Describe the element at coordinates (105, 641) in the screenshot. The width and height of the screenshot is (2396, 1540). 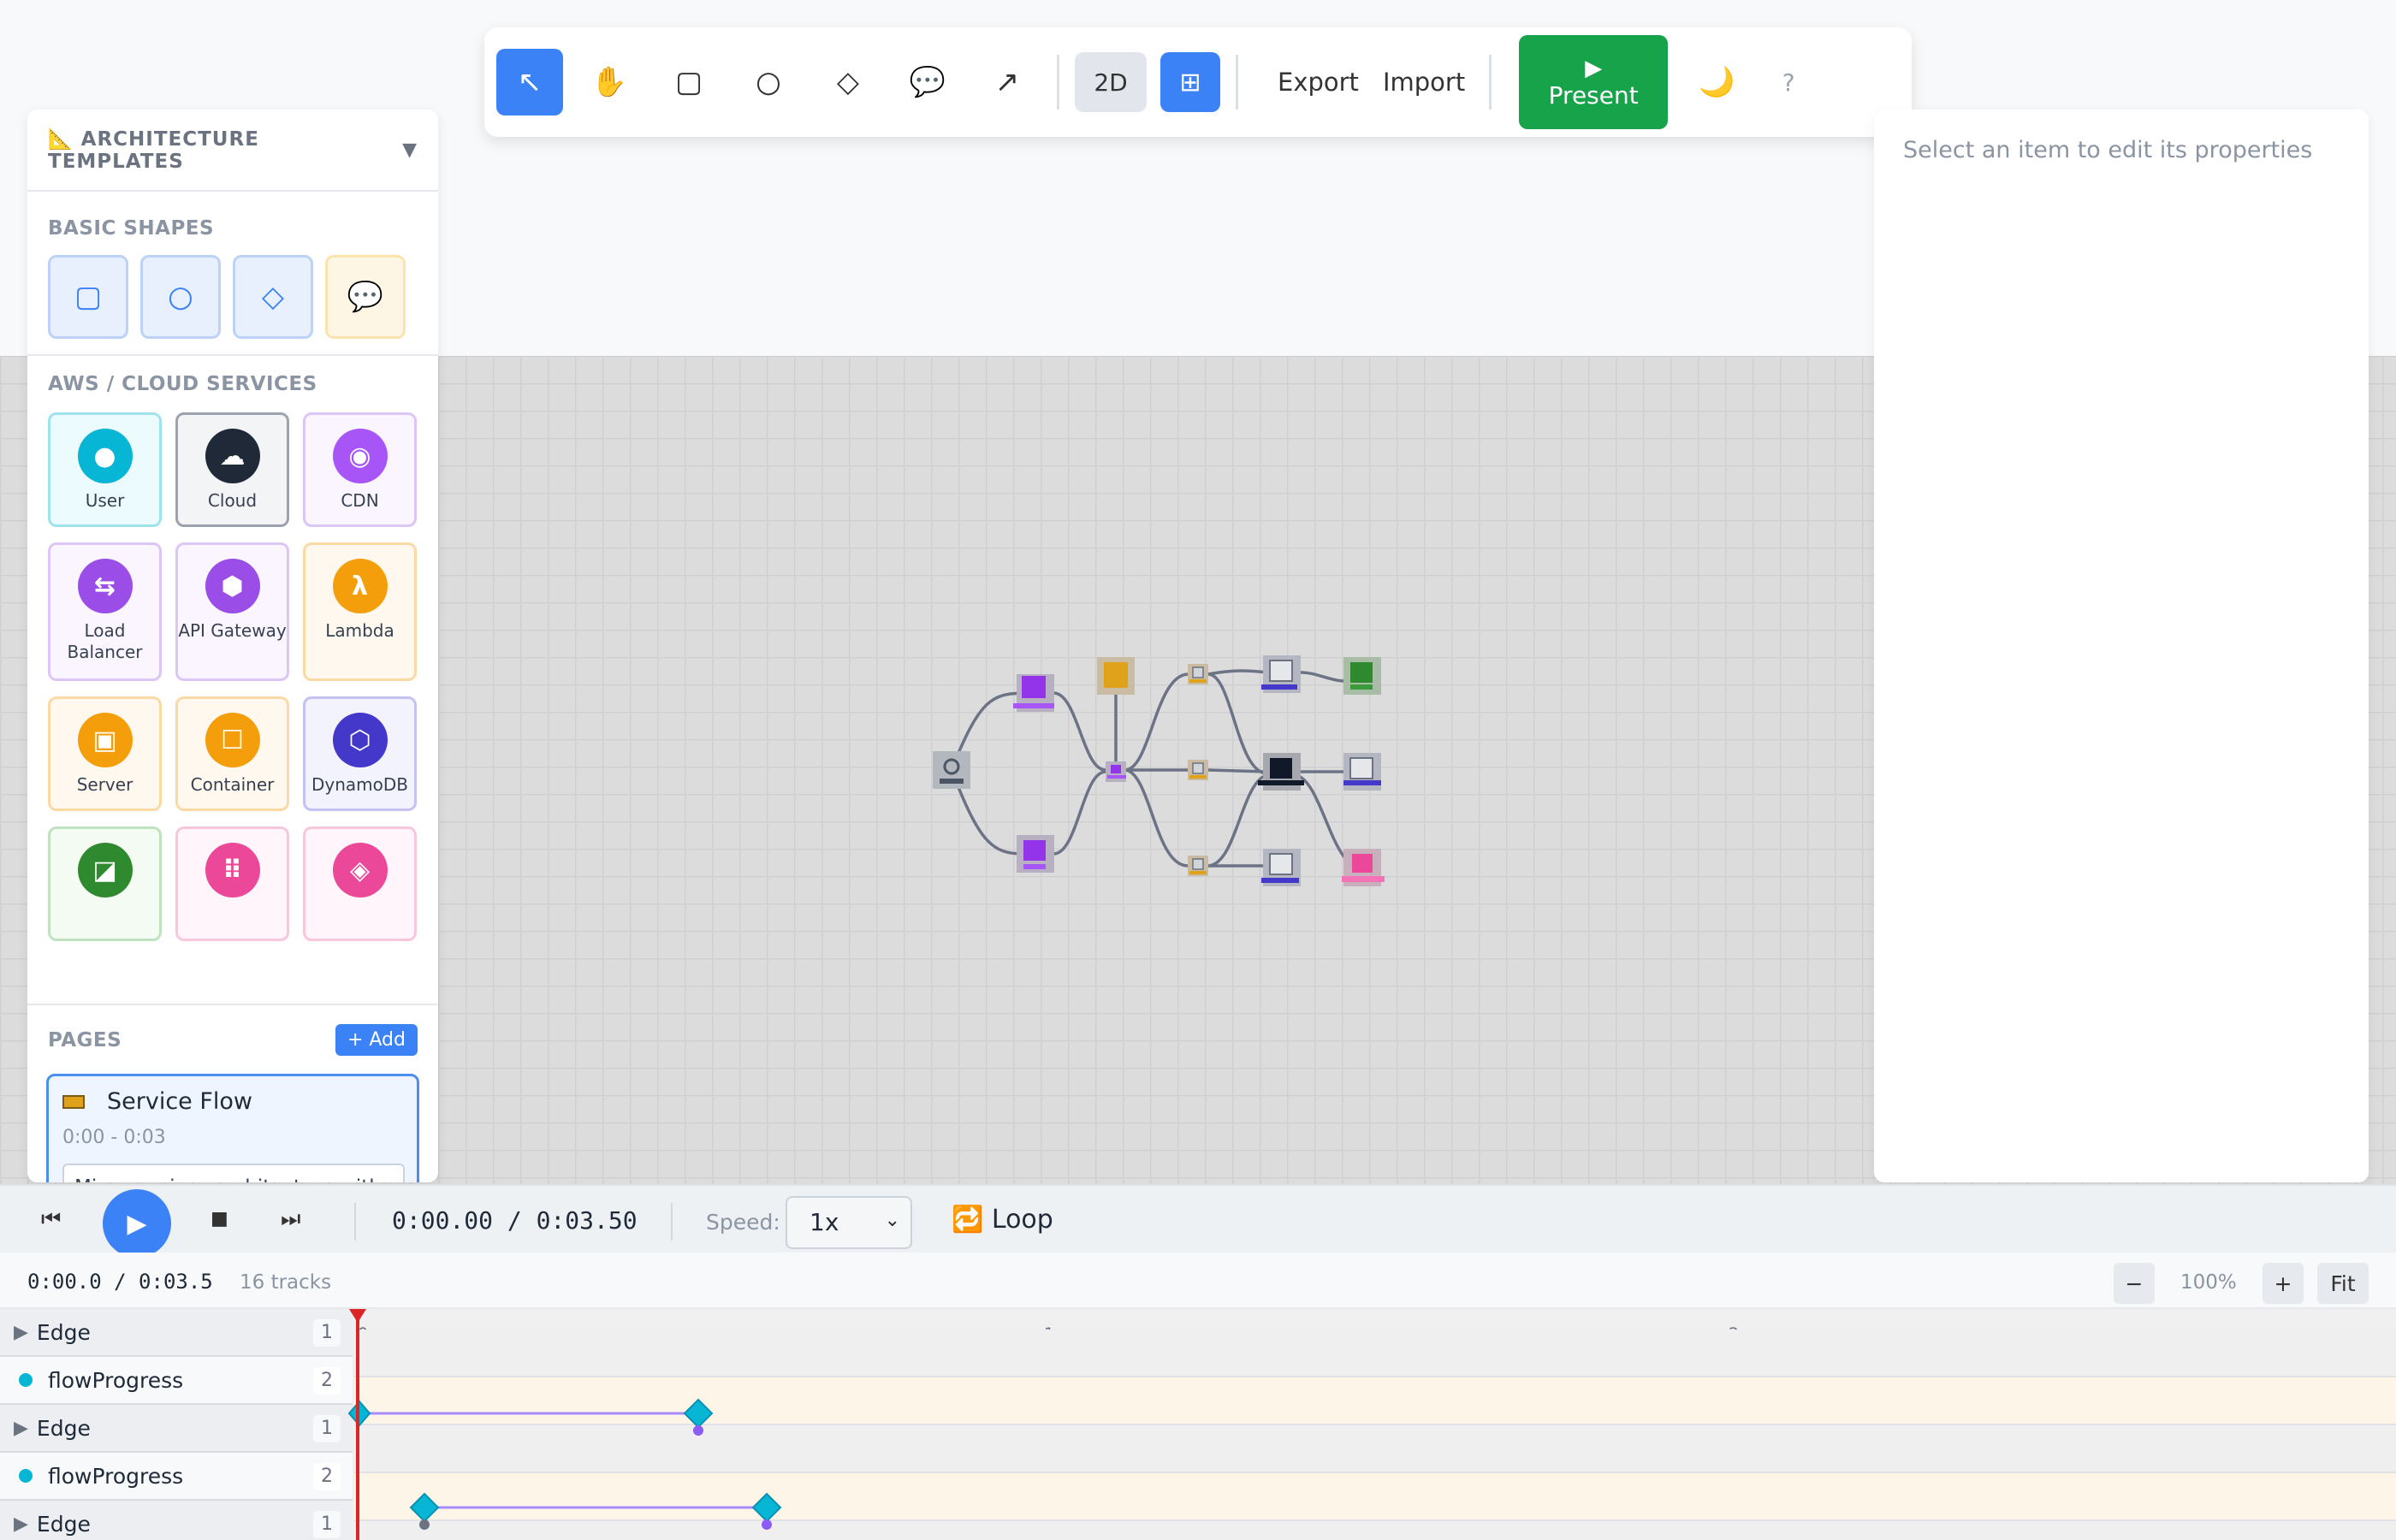
I see `service-label: Load Balancer` at that location.